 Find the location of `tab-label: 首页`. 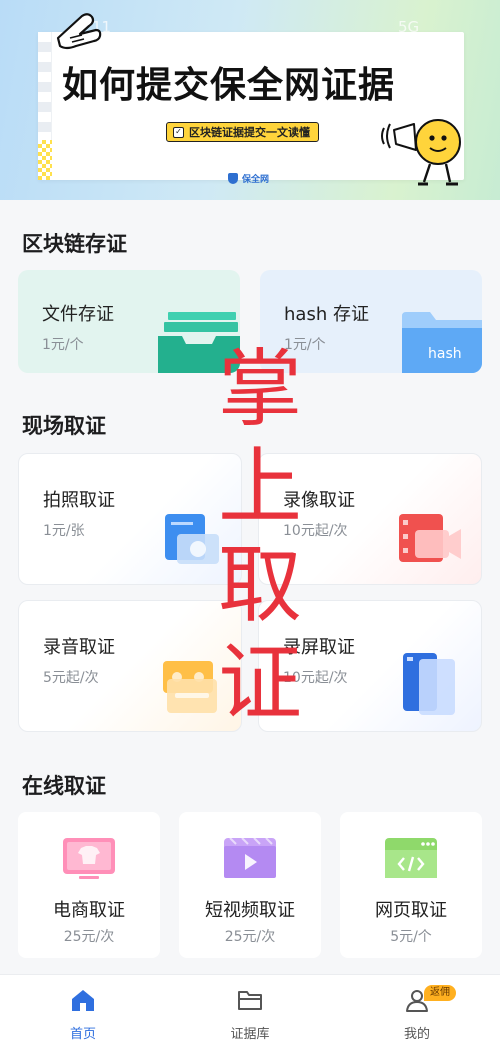

tab-label: 首页 is located at coordinates (82, 1034).